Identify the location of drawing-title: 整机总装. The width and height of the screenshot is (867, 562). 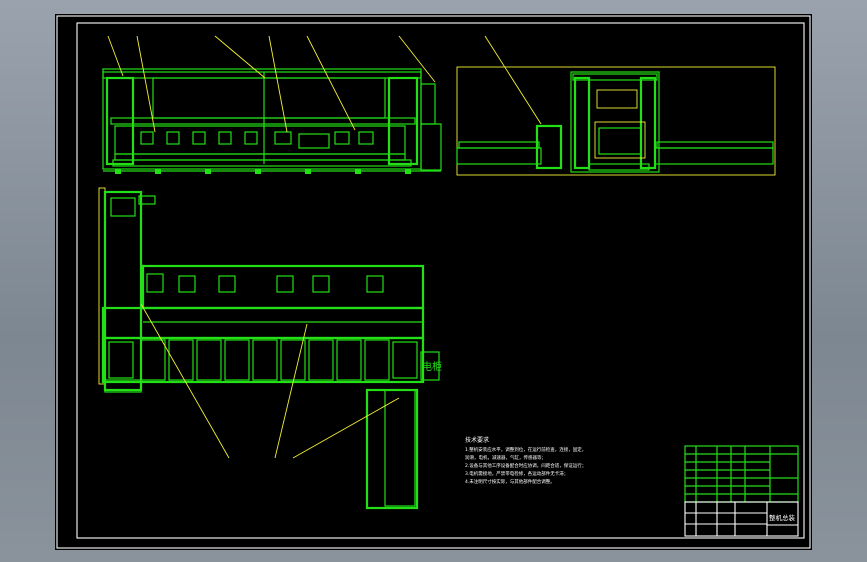
(782, 517).